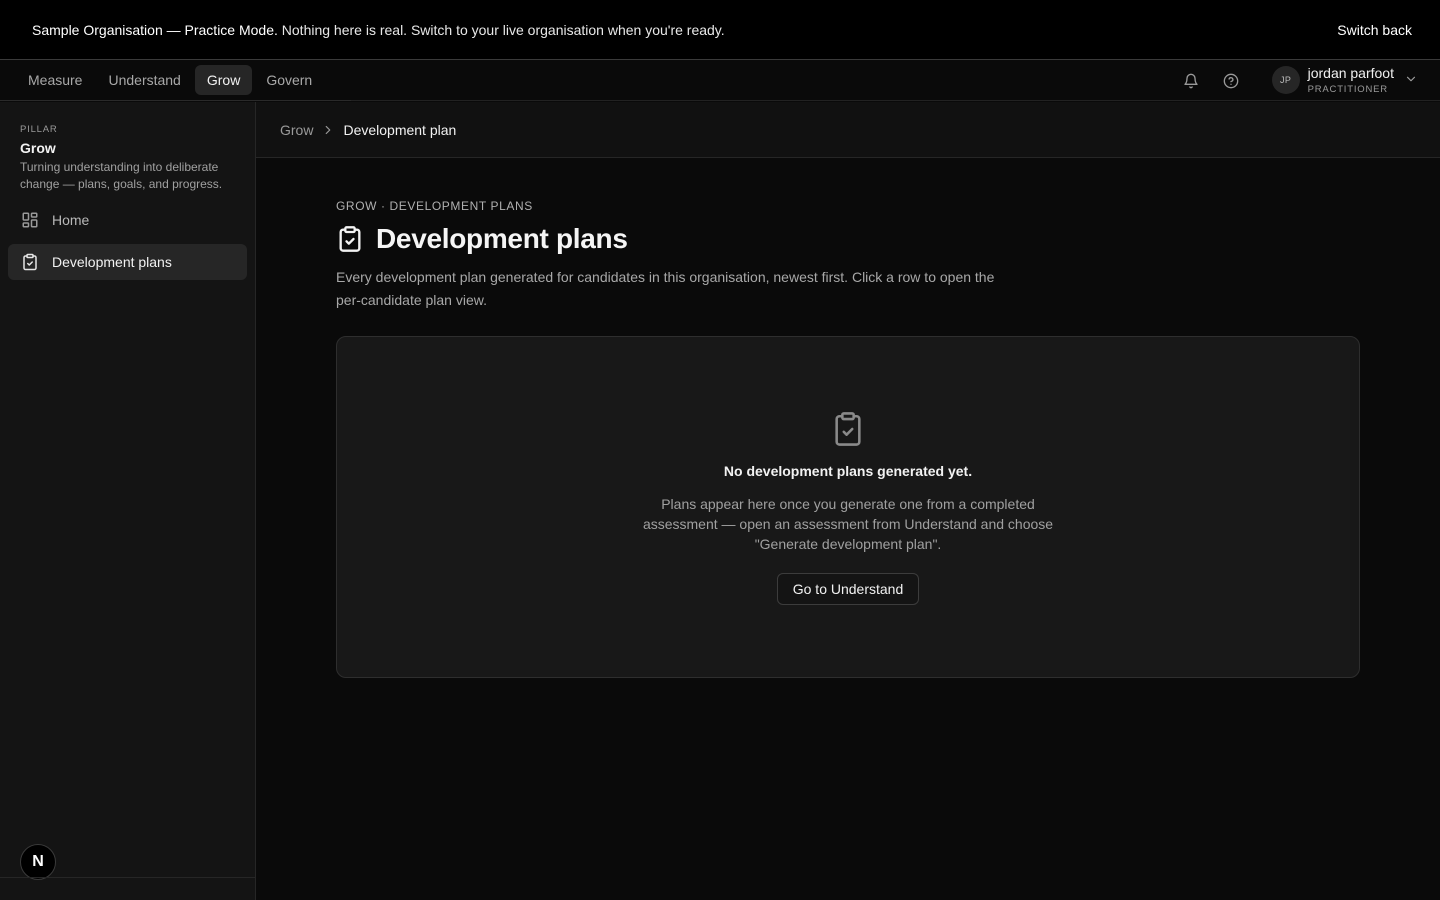 This screenshot has width=1440, height=900. What do you see at coordinates (39, 129) in the screenshot?
I see `pillar-label: PILLAR` at bounding box center [39, 129].